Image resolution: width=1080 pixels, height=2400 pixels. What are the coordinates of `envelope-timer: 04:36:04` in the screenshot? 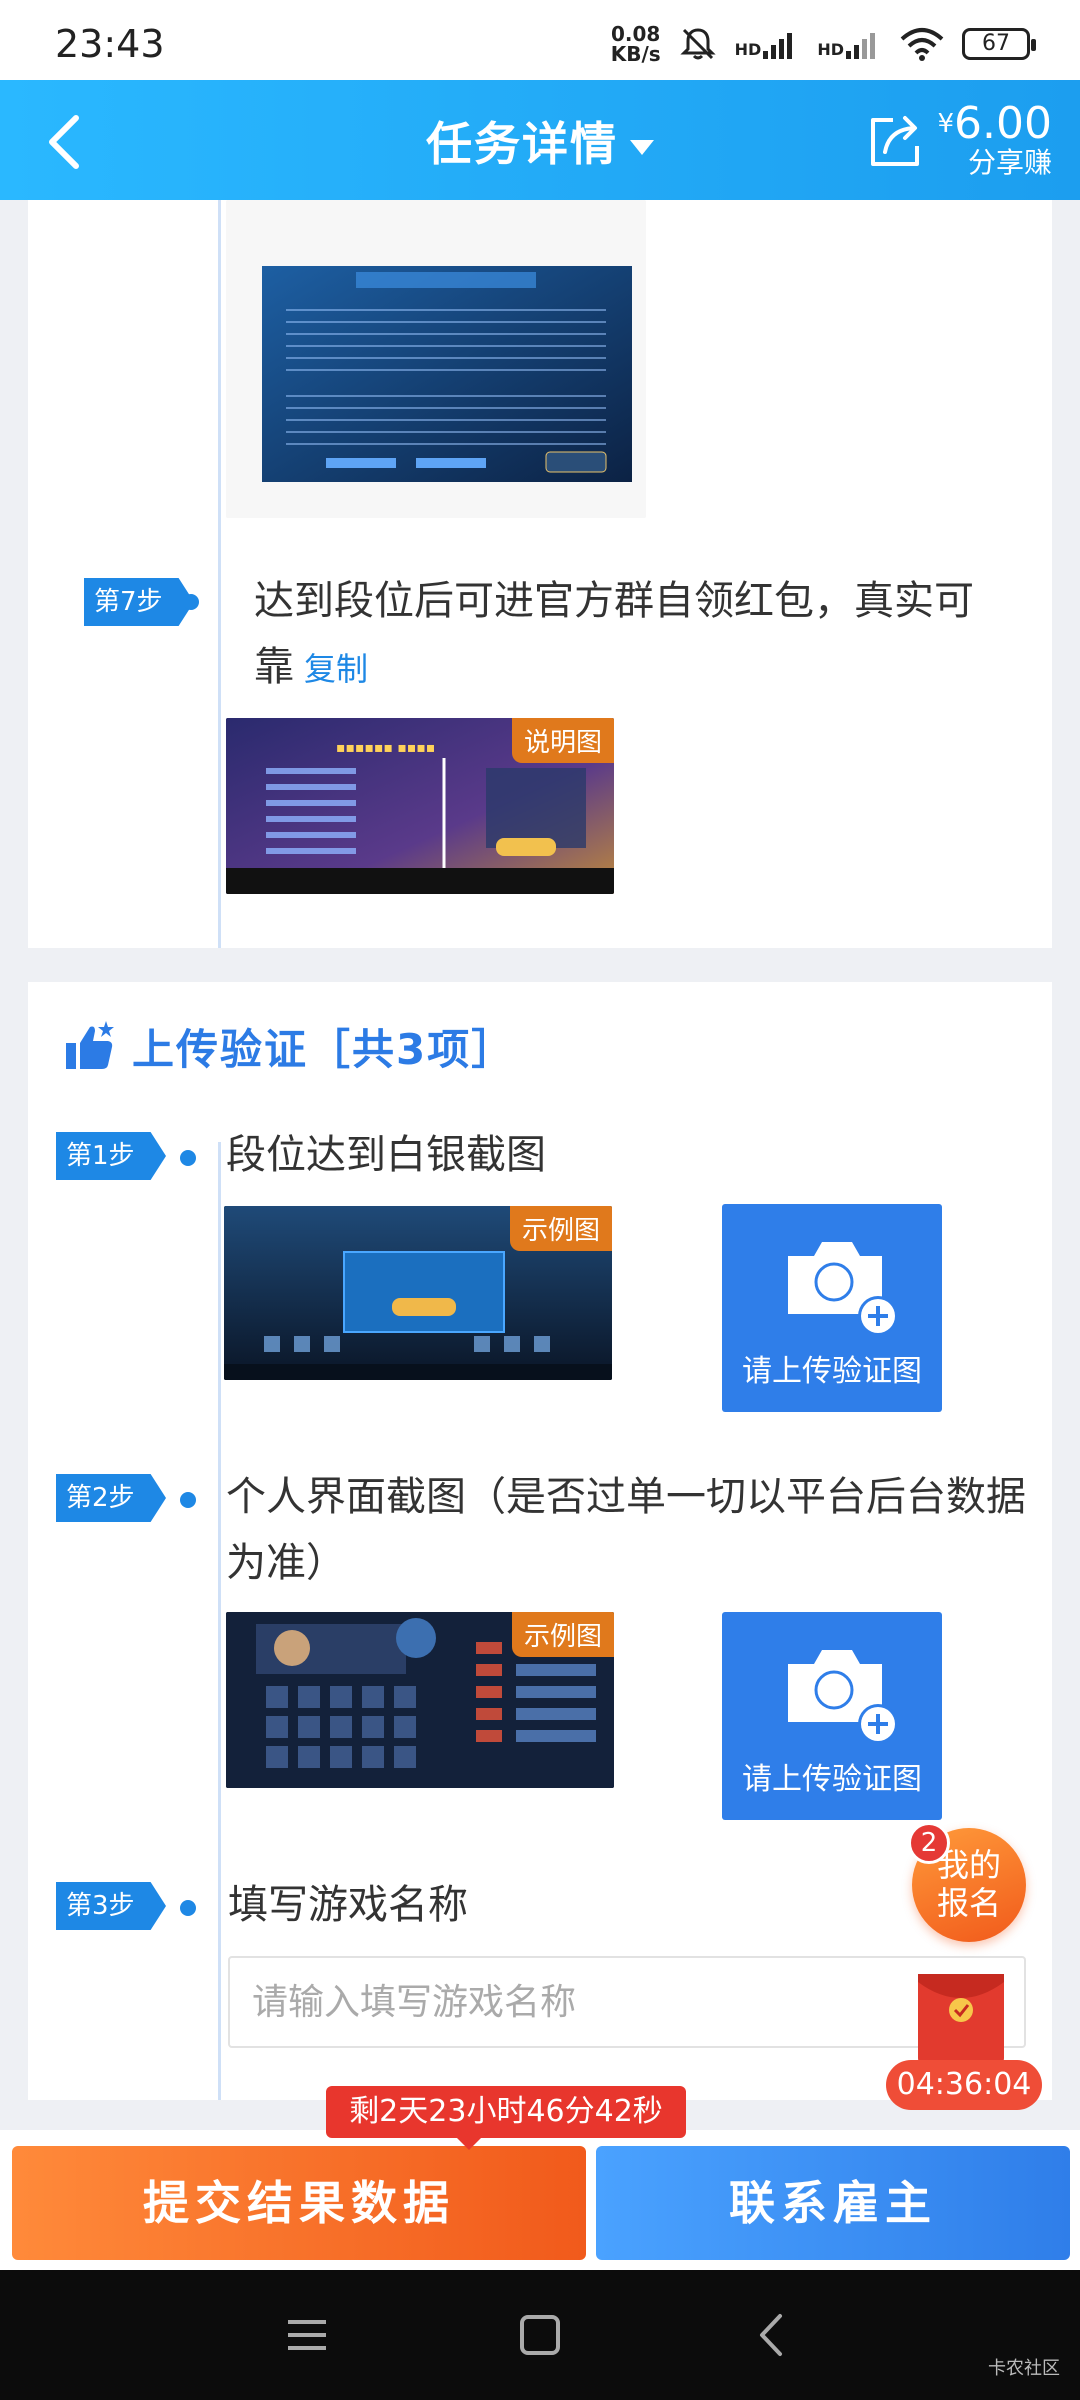 It's located at (964, 2085).